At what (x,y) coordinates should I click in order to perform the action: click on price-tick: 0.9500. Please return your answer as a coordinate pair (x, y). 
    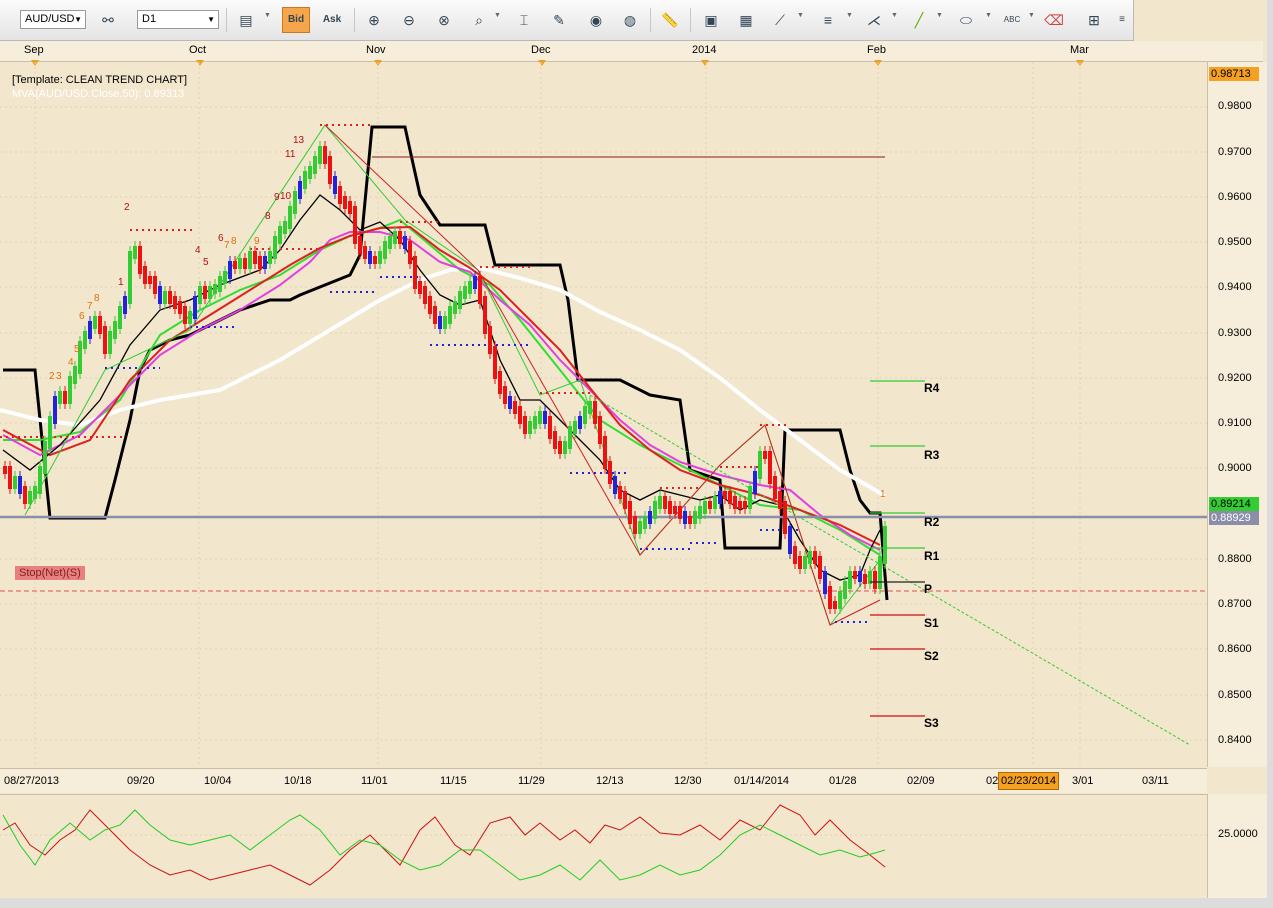
    Looking at the image, I should click on (1235, 242).